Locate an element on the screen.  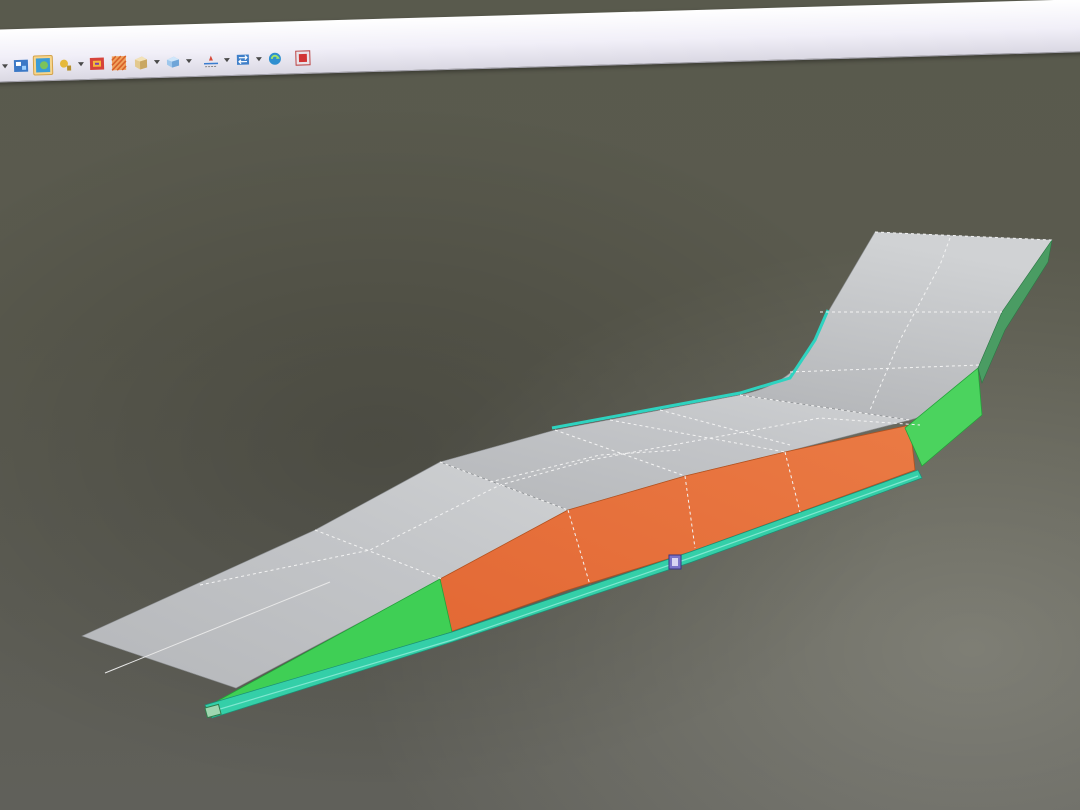
transform-icon is located at coordinates (243, 59).